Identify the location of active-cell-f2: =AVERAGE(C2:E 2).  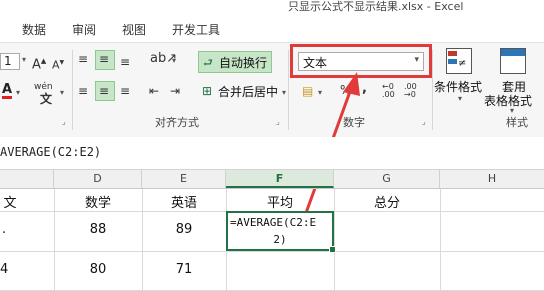
(281, 232).